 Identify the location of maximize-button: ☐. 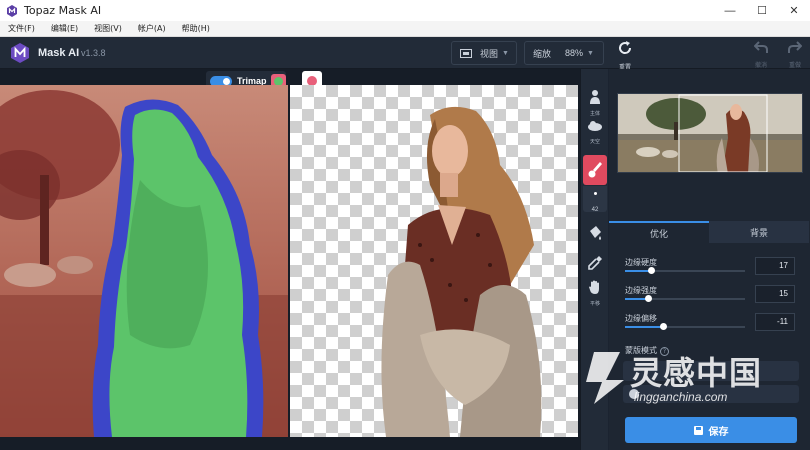
(762, 10).